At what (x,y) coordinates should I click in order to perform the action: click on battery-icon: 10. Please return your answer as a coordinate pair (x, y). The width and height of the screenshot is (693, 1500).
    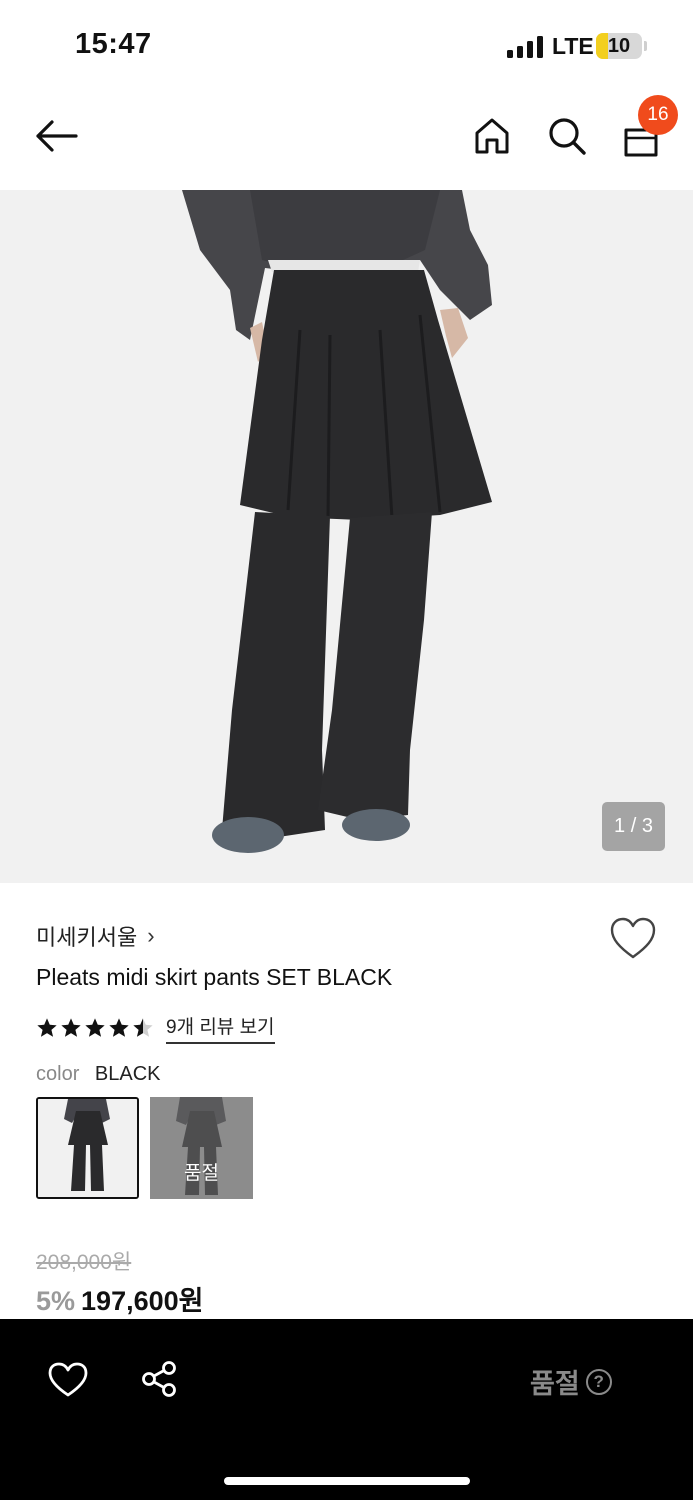
    Looking at the image, I should click on (619, 46).